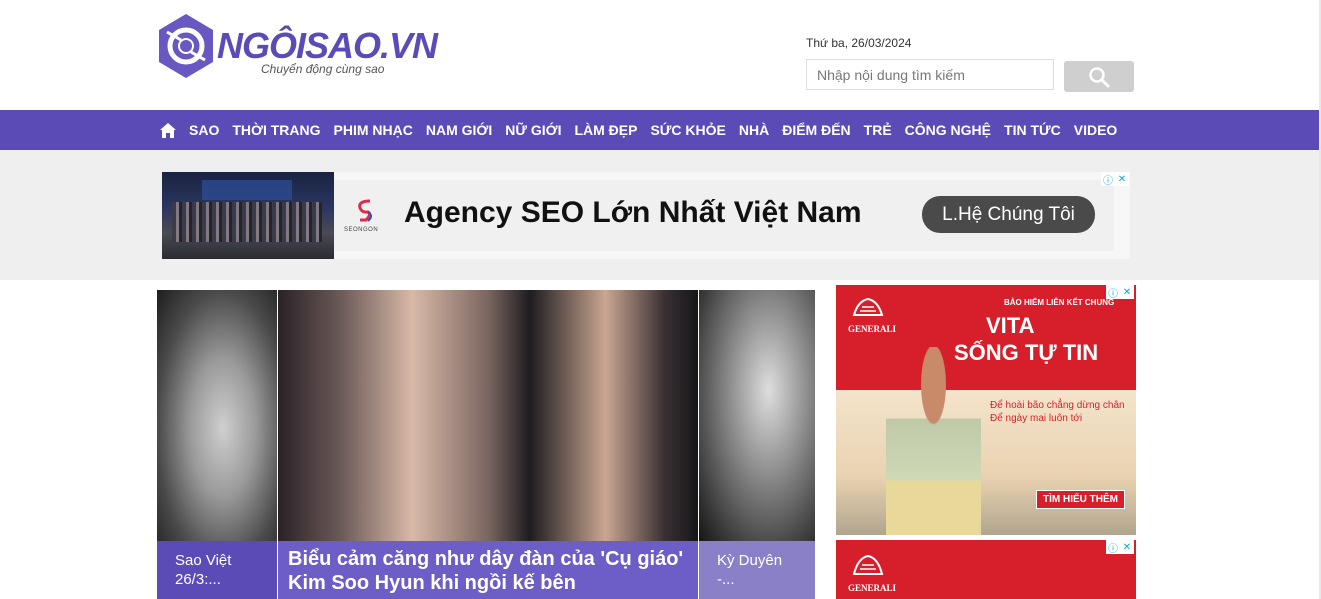 The width and height of the screenshot is (1321, 599). I want to click on nav-item-nha: NHÀ, so click(754, 130).